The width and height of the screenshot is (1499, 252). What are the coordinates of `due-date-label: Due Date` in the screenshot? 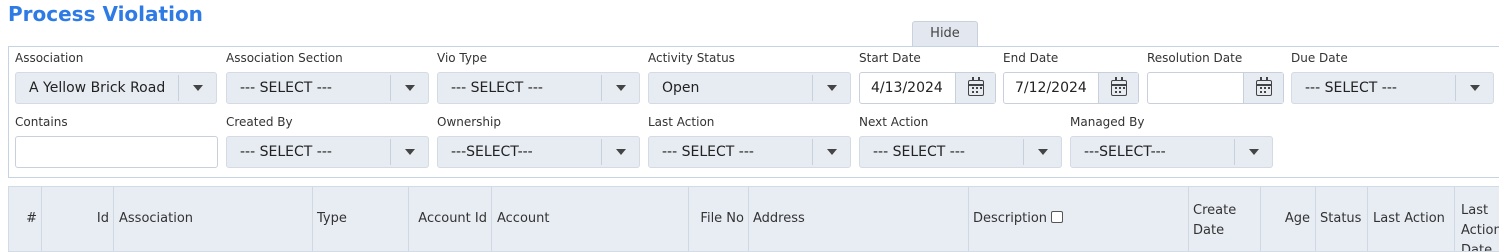 It's located at (1319, 58).